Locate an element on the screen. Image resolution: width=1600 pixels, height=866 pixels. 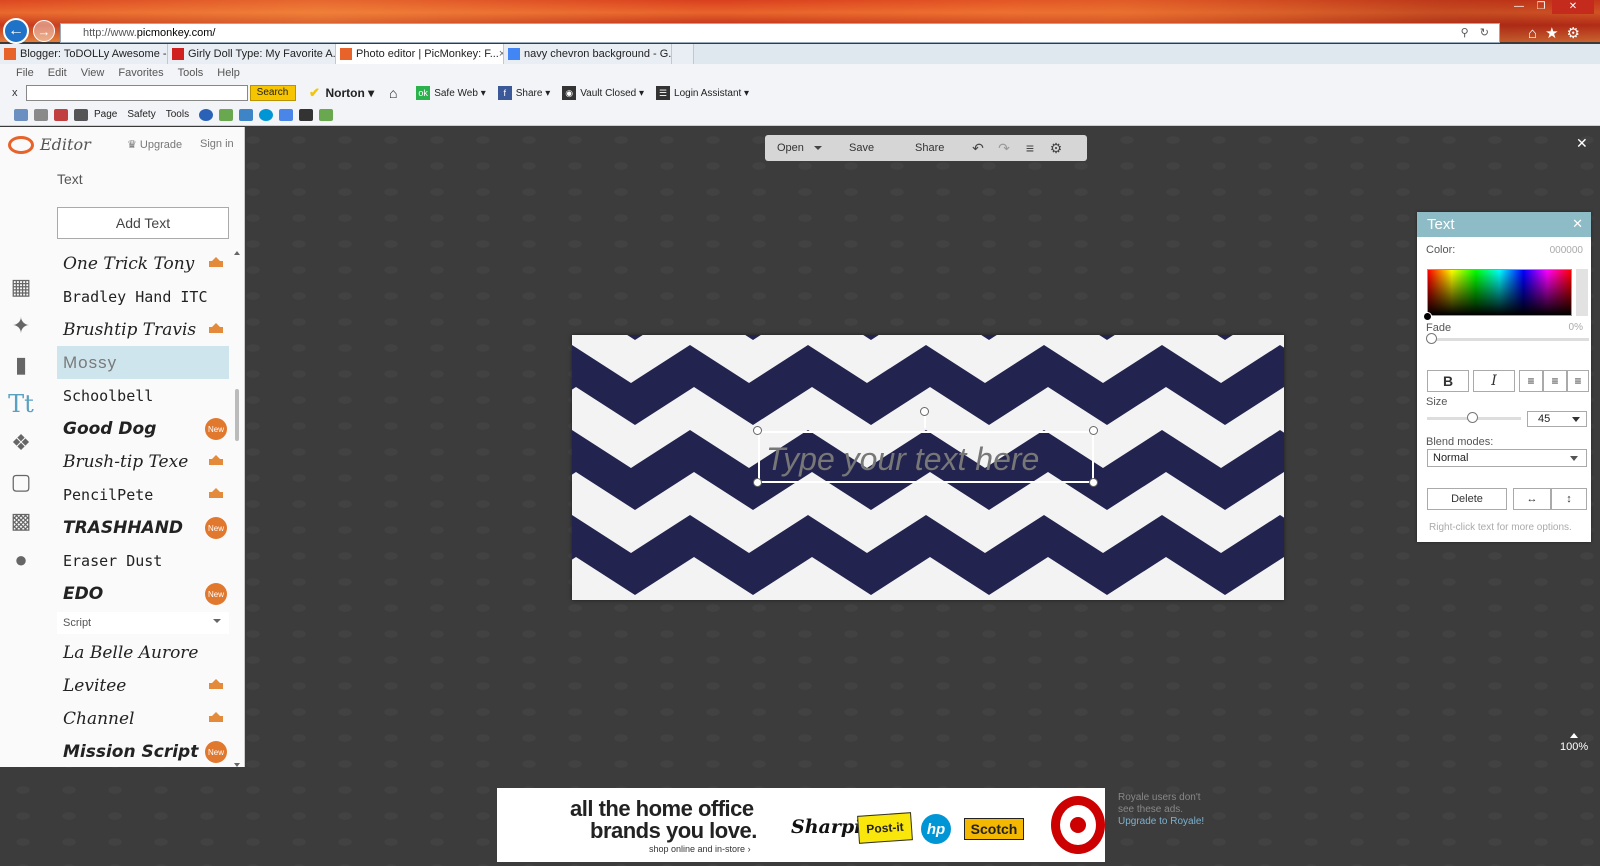
butterfly-icon: ❖ is located at coordinates (21, 442).